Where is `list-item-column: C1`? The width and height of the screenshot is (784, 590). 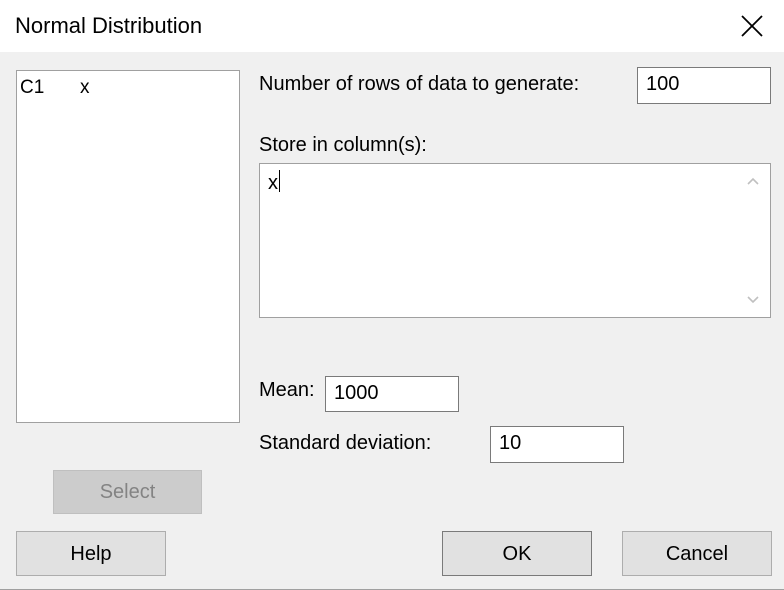 list-item-column: C1 is located at coordinates (32, 87).